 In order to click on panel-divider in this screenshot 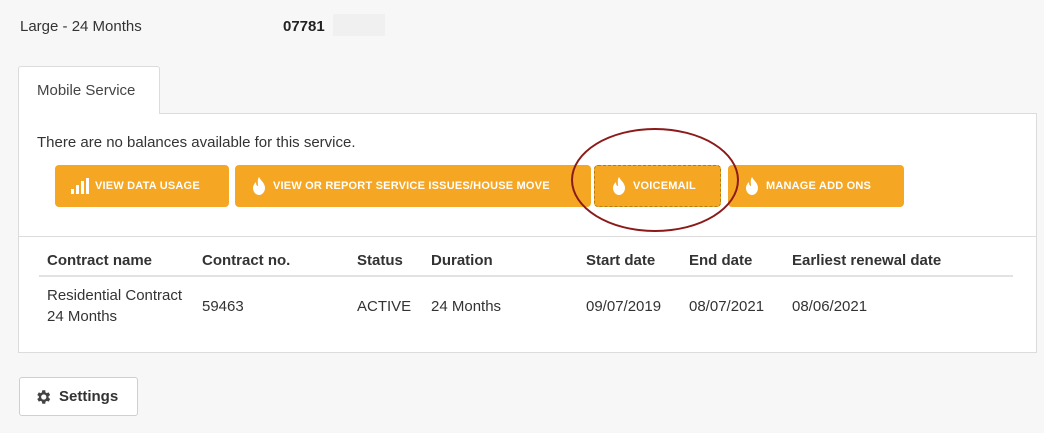, I will do `click(527, 236)`.